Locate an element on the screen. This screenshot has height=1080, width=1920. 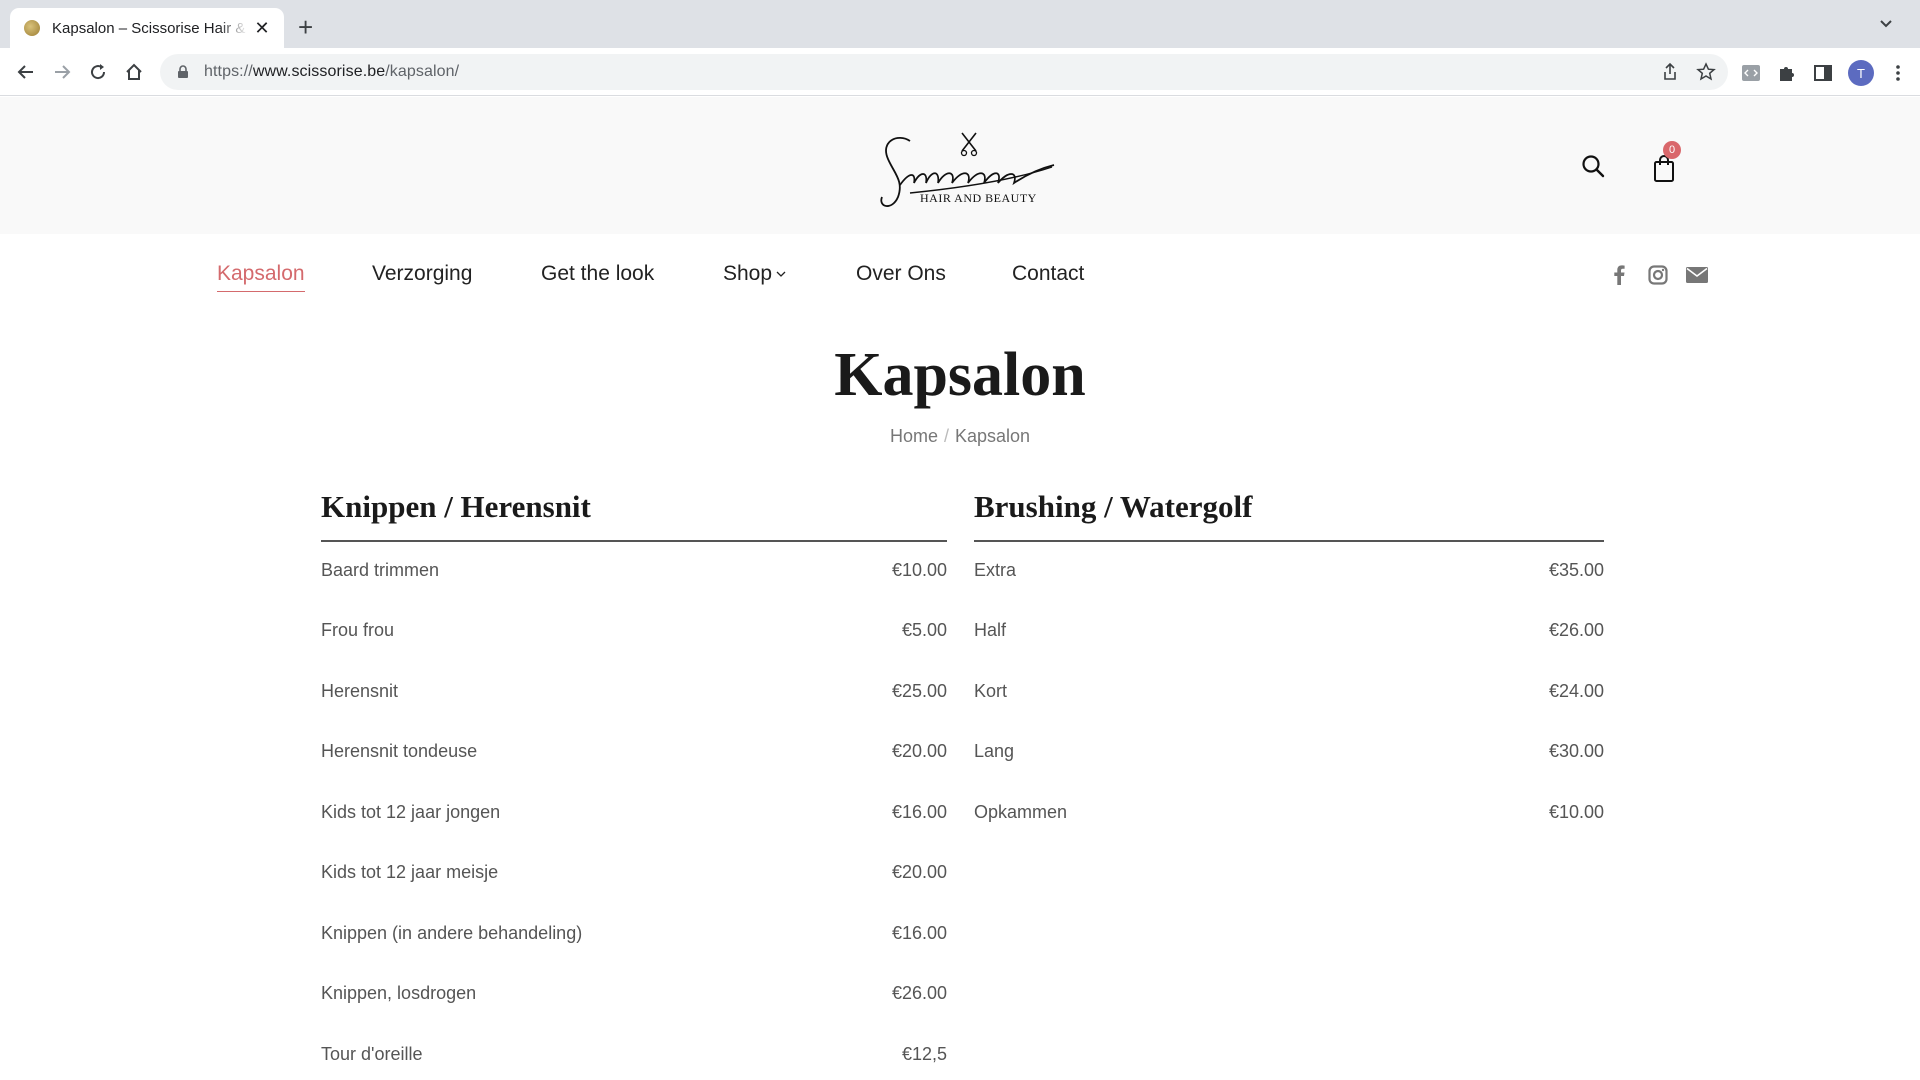
page-title: Kapsalon is located at coordinates (960, 375).